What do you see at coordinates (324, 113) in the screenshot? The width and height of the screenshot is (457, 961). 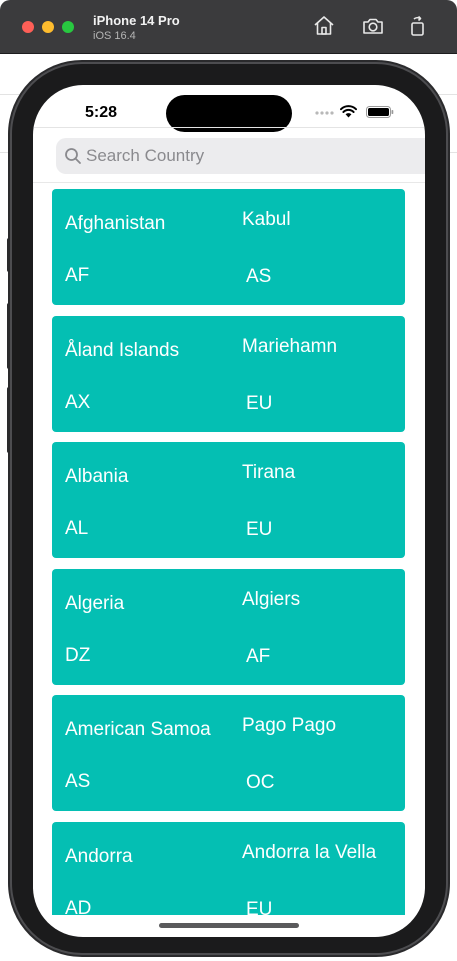 I see `signal-icon` at bounding box center [324, 113].